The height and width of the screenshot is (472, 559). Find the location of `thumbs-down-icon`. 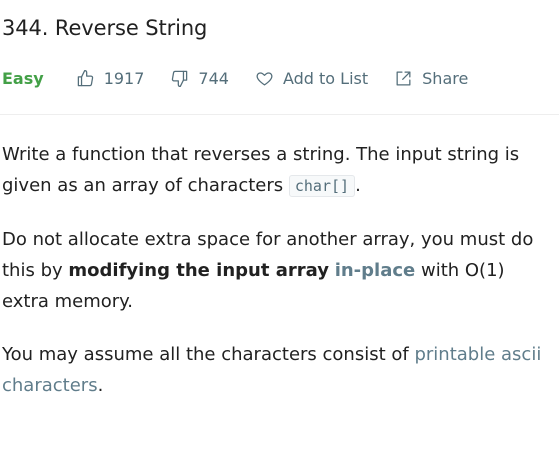

thumbs-down-icon is located at coordinates (180, 78).